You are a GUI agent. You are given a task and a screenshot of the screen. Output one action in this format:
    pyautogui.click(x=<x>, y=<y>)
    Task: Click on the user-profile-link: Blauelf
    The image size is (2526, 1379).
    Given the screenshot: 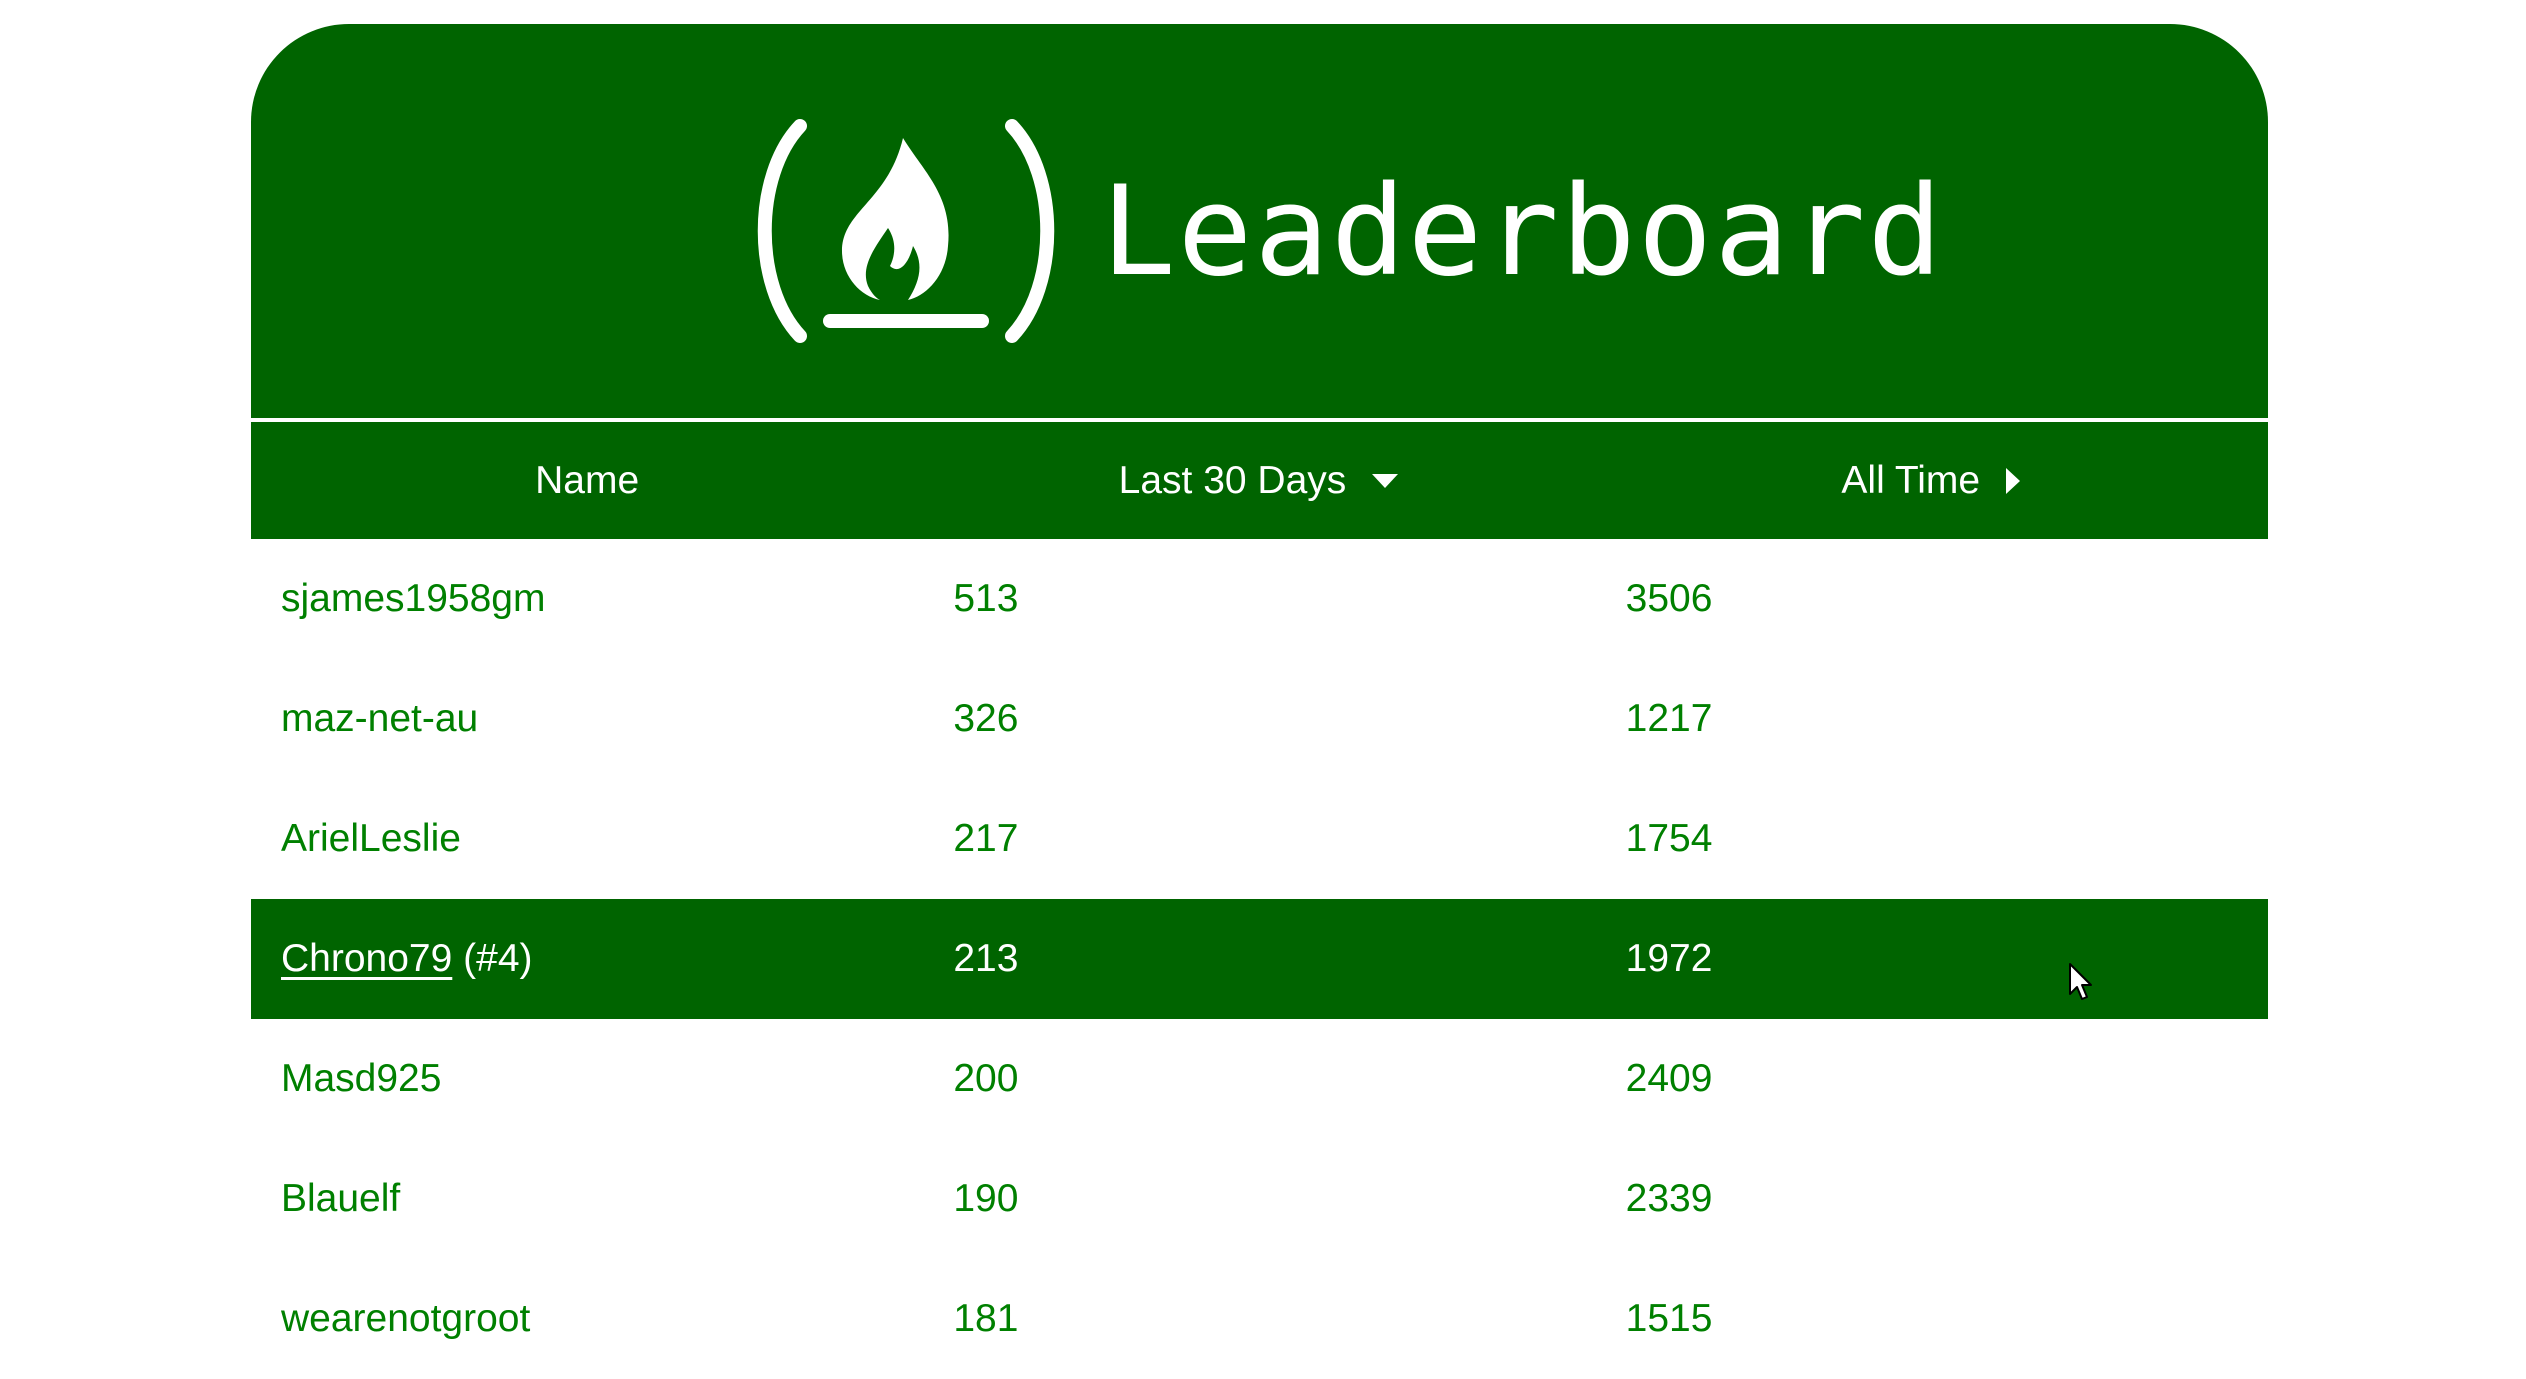 What is the action you would take?
    pyautogui.click(x=340, y=1198)
    